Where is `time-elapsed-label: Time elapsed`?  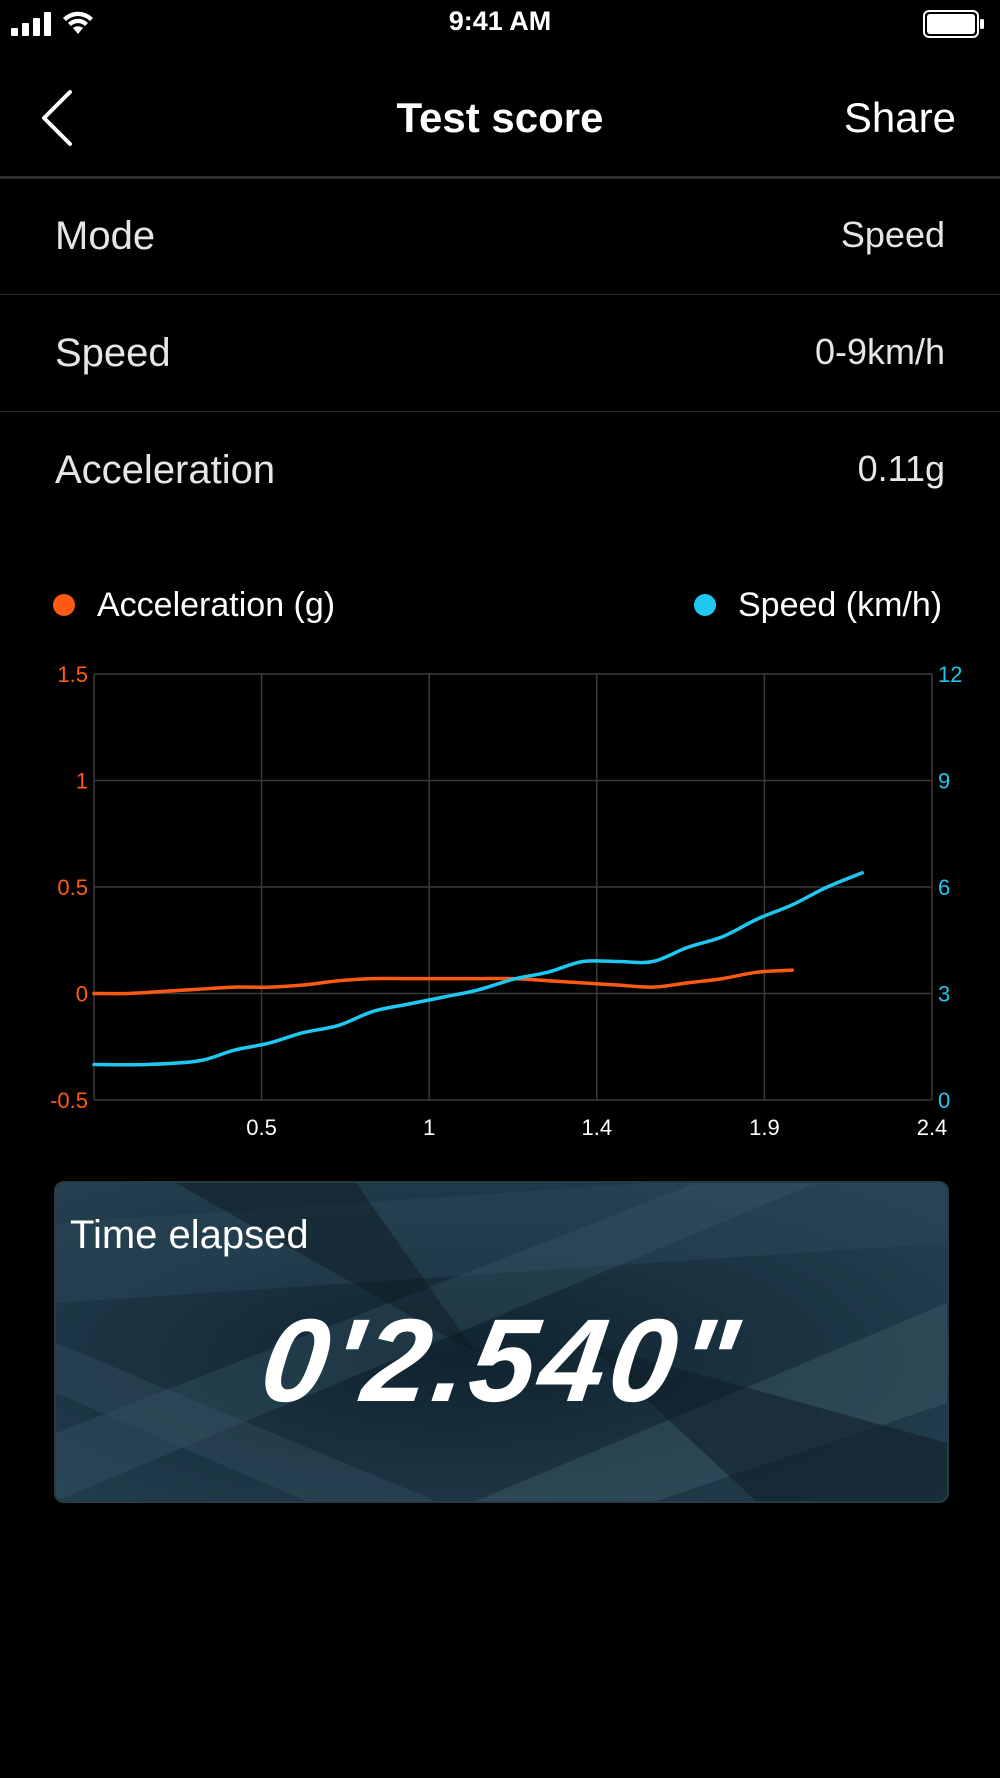 time-elapsed-label: Time elapsed is located at coordinates (189, 1235).